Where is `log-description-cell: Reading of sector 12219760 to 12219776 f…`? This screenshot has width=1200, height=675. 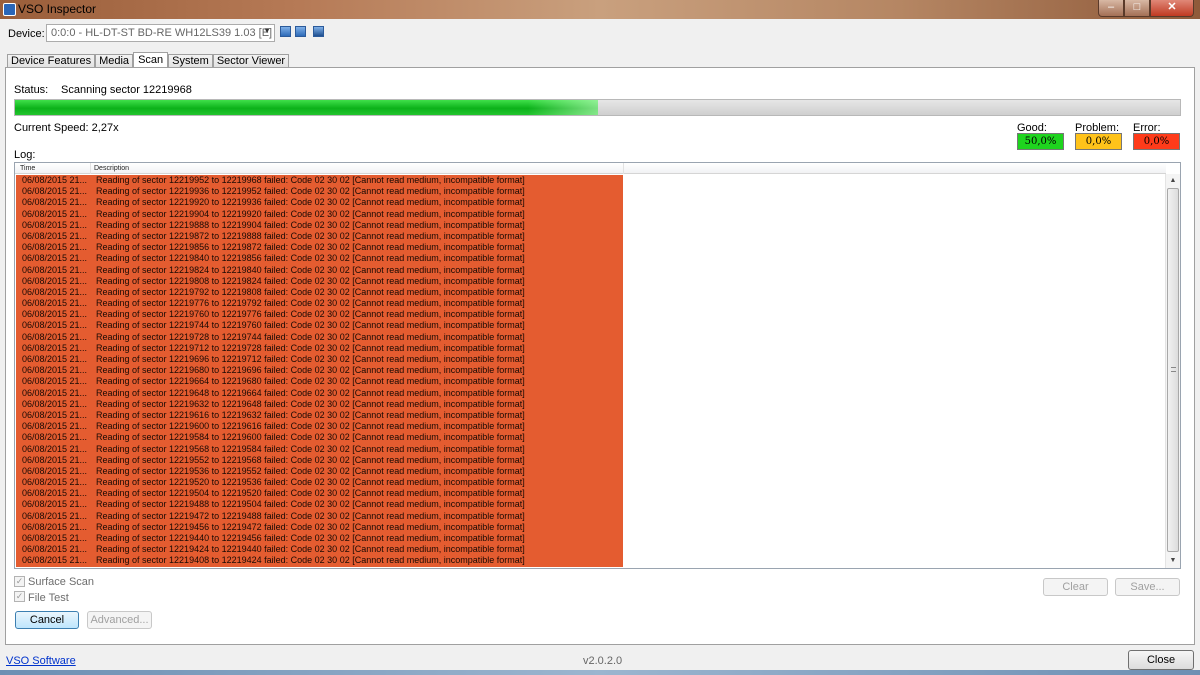
log-description-cell: Reading of sector 12219760 to 12219776 f… is located at coordinates (310, 314).